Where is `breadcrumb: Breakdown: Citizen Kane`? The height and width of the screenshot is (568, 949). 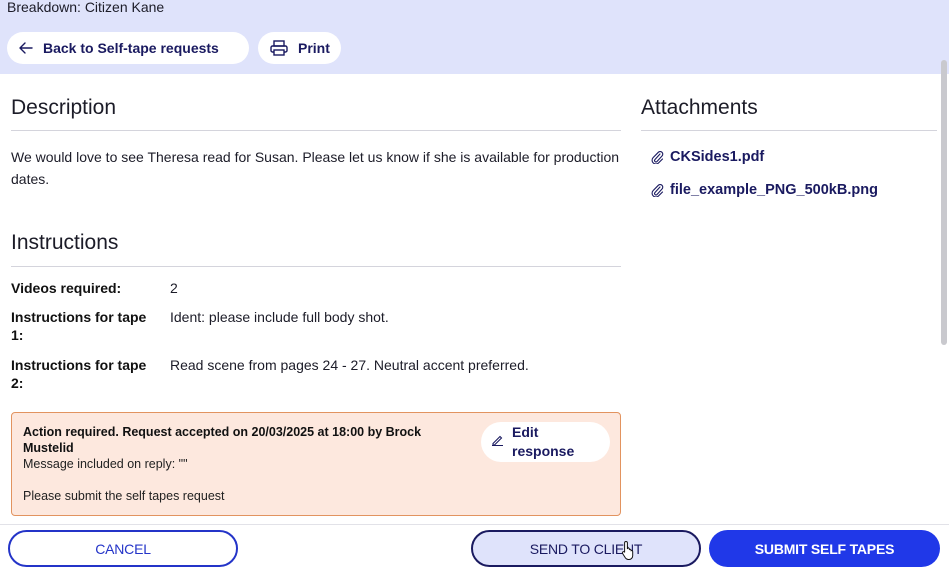
breadcrumb: Breakdown: Citizen Kane is located at coordinates (86, 7).